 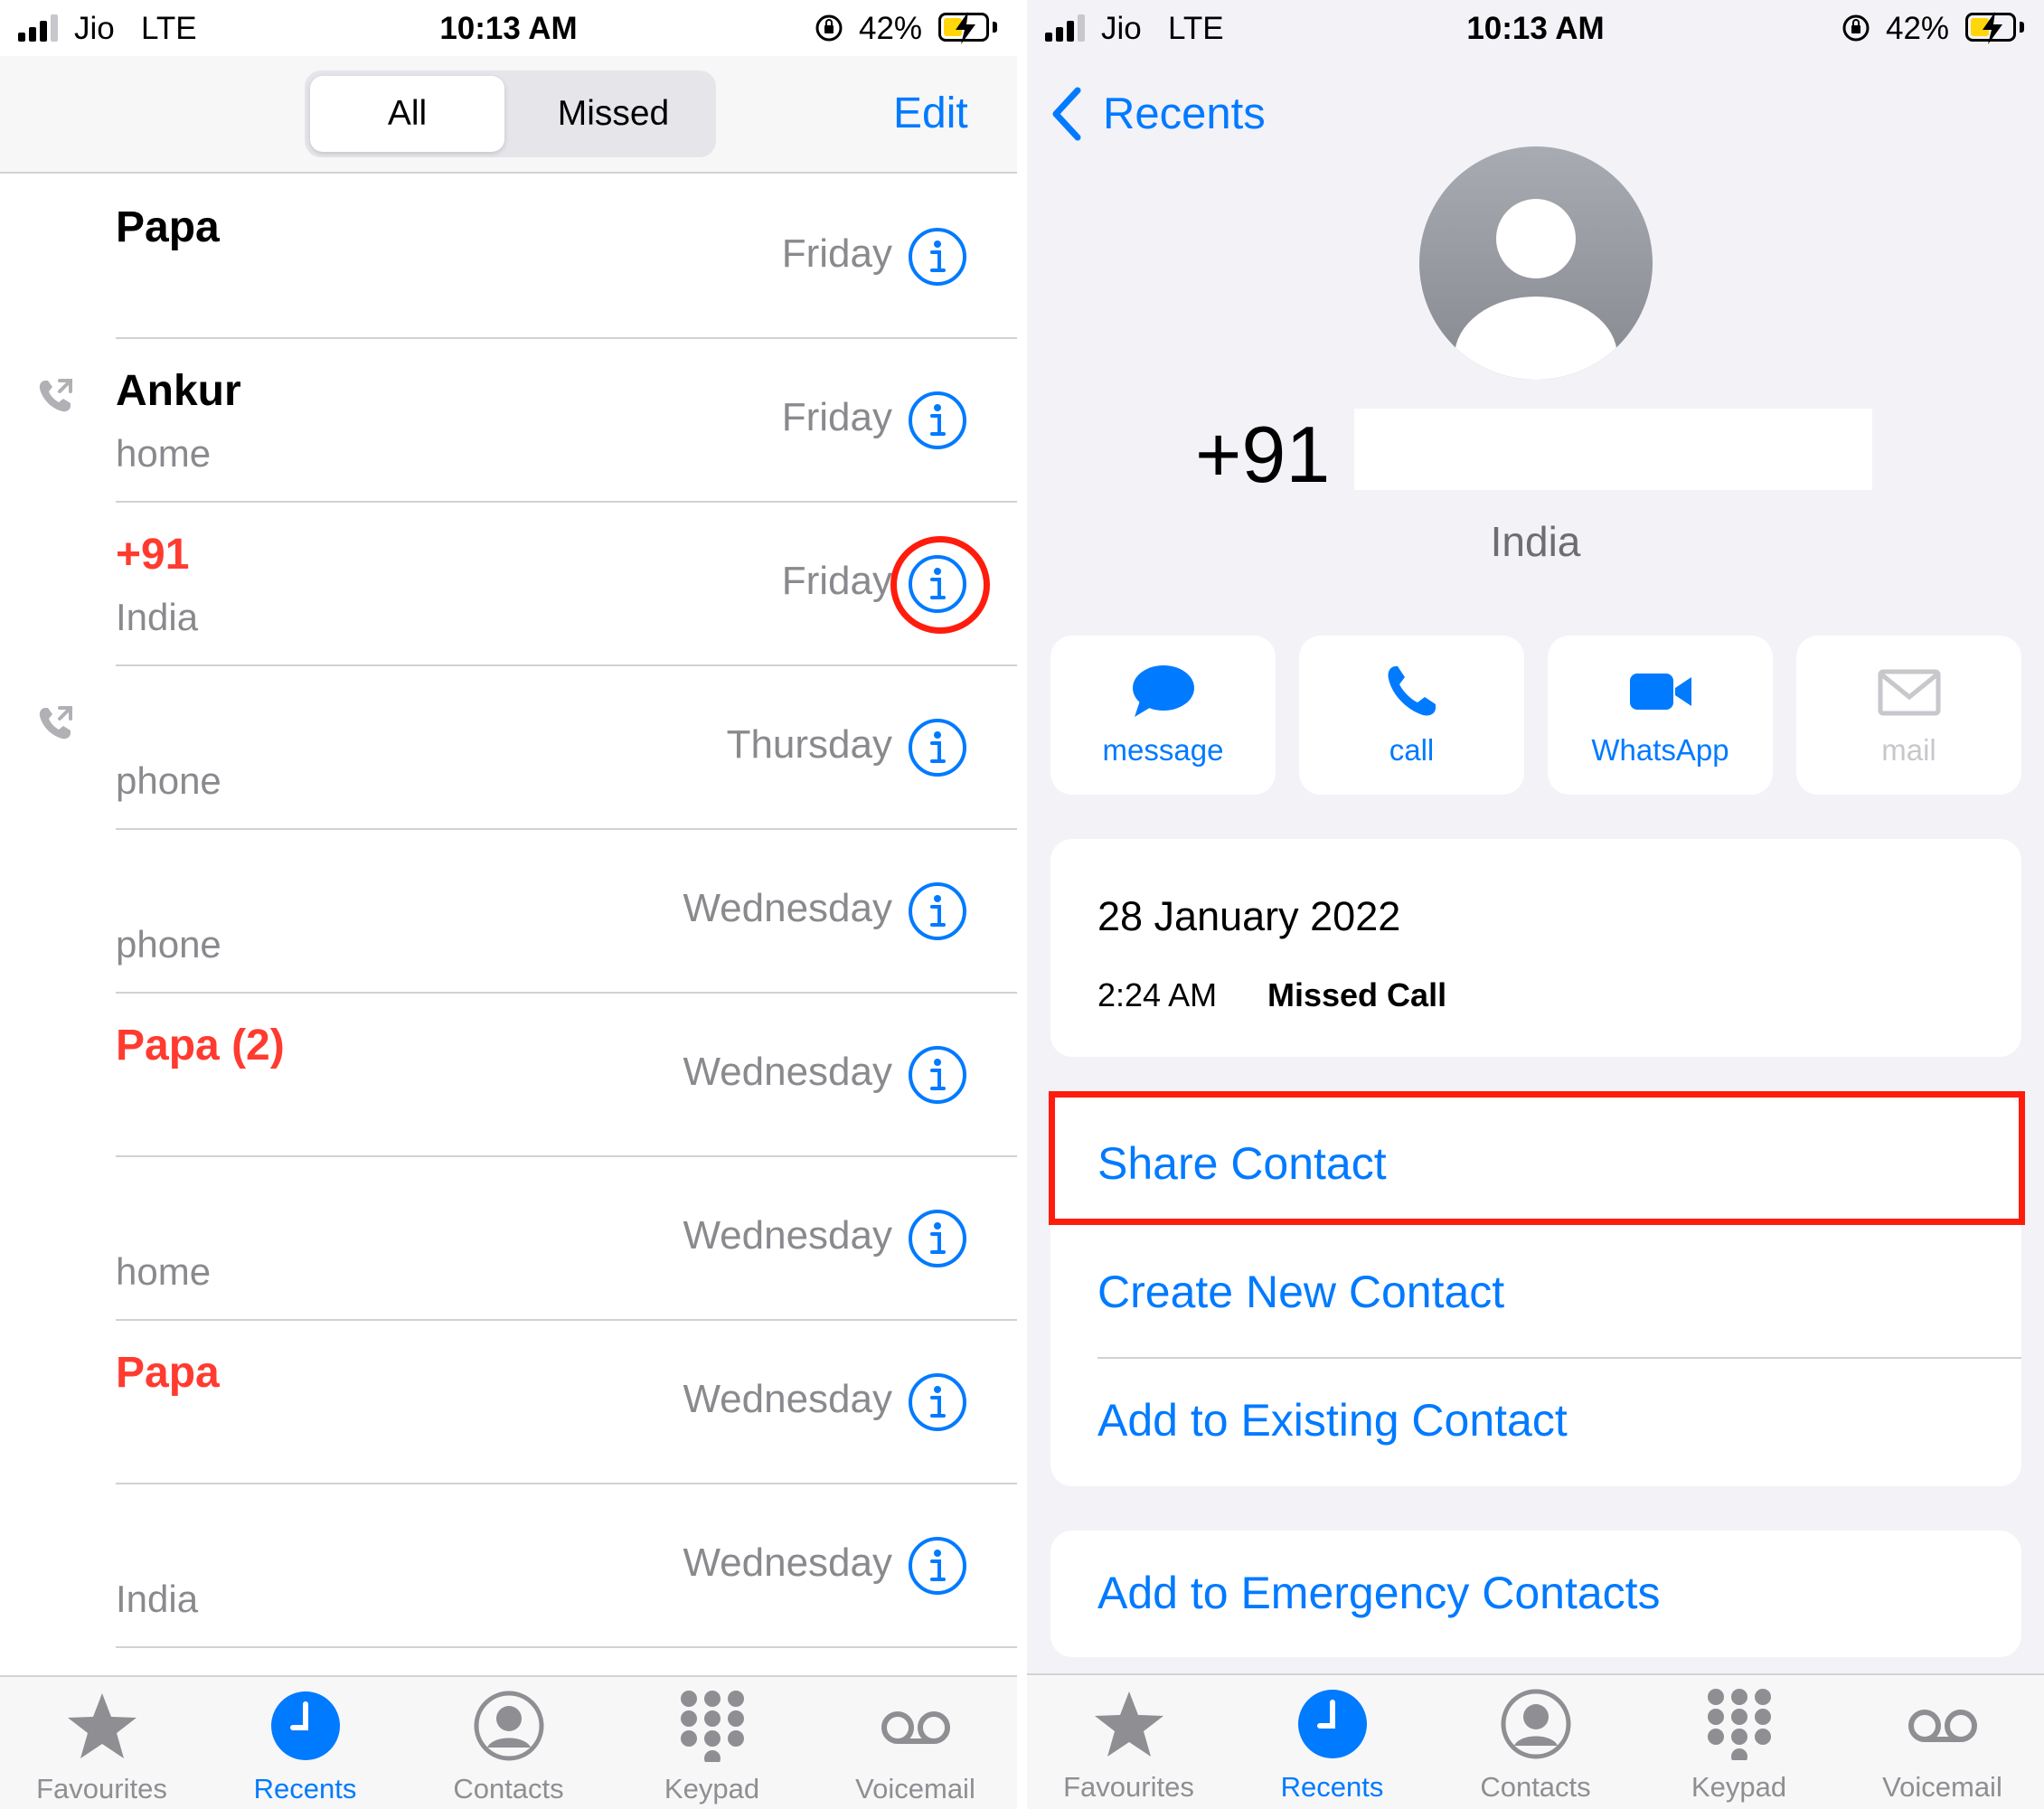 I want to click on add-to-existing-contact-button: Add to Existing Contact, so click(x=1332, y=1420).